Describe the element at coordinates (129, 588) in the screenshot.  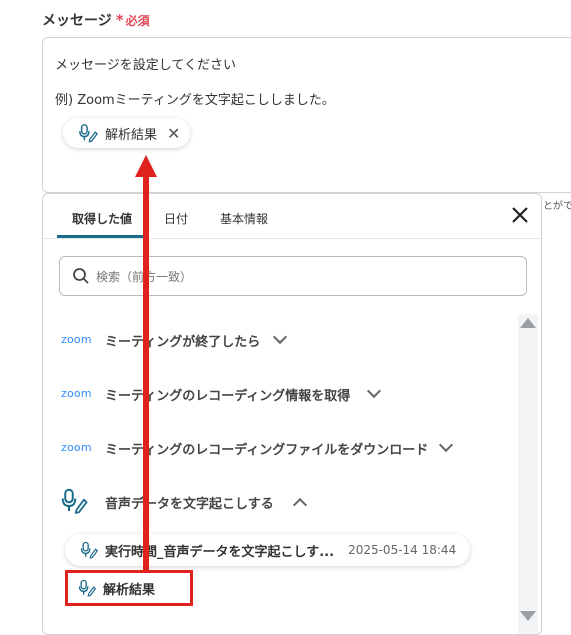
I see `annotation-highlight-box` at that location.